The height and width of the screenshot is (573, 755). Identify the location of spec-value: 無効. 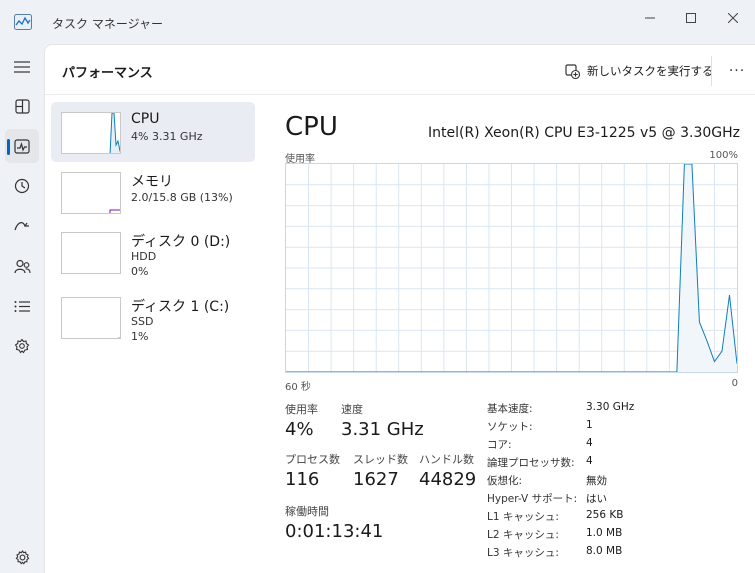
(596, 481).